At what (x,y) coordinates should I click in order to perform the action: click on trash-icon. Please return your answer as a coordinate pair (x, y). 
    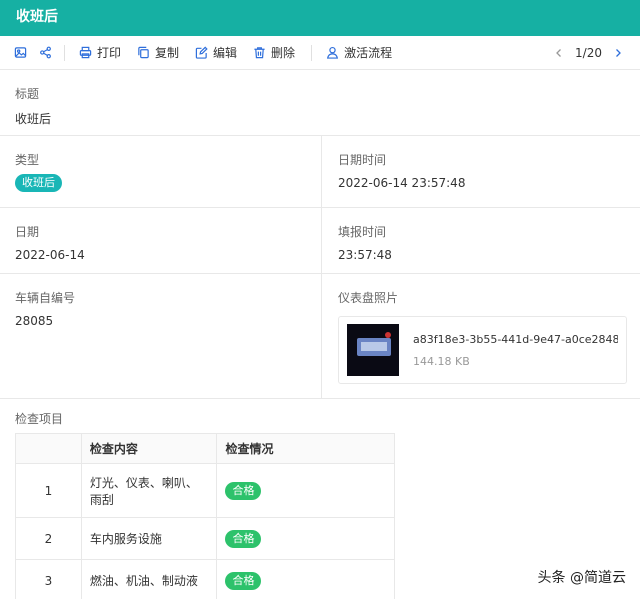
    Looking at the image, I should click on (259, 53).